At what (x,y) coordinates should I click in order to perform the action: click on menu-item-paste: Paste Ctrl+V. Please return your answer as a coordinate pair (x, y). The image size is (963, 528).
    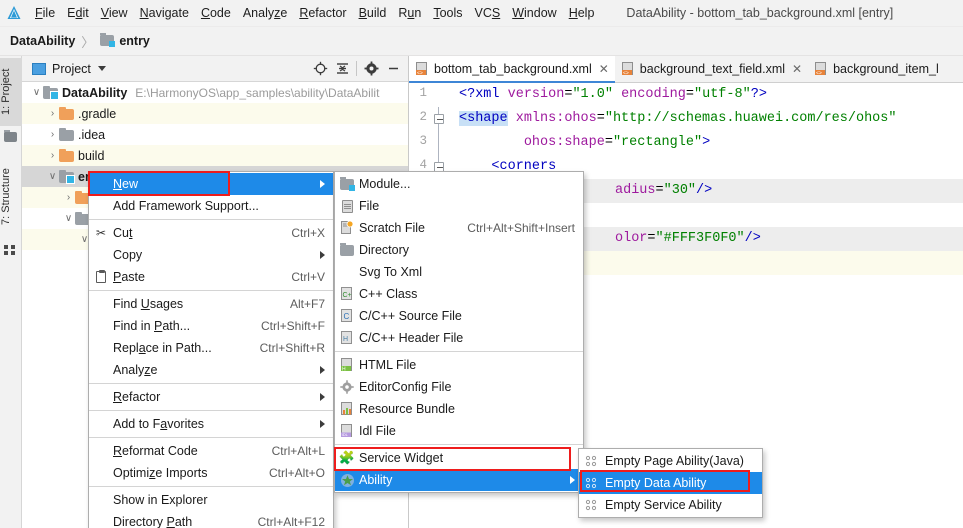
    Looking at the image, I should click on (211, 277).